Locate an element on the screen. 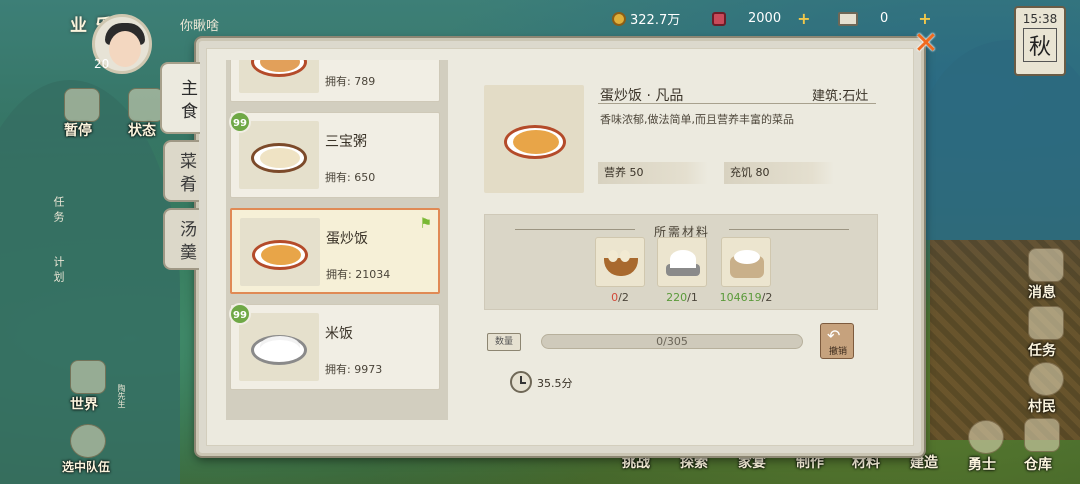  rice-icon is located at coordinates (746, 262).